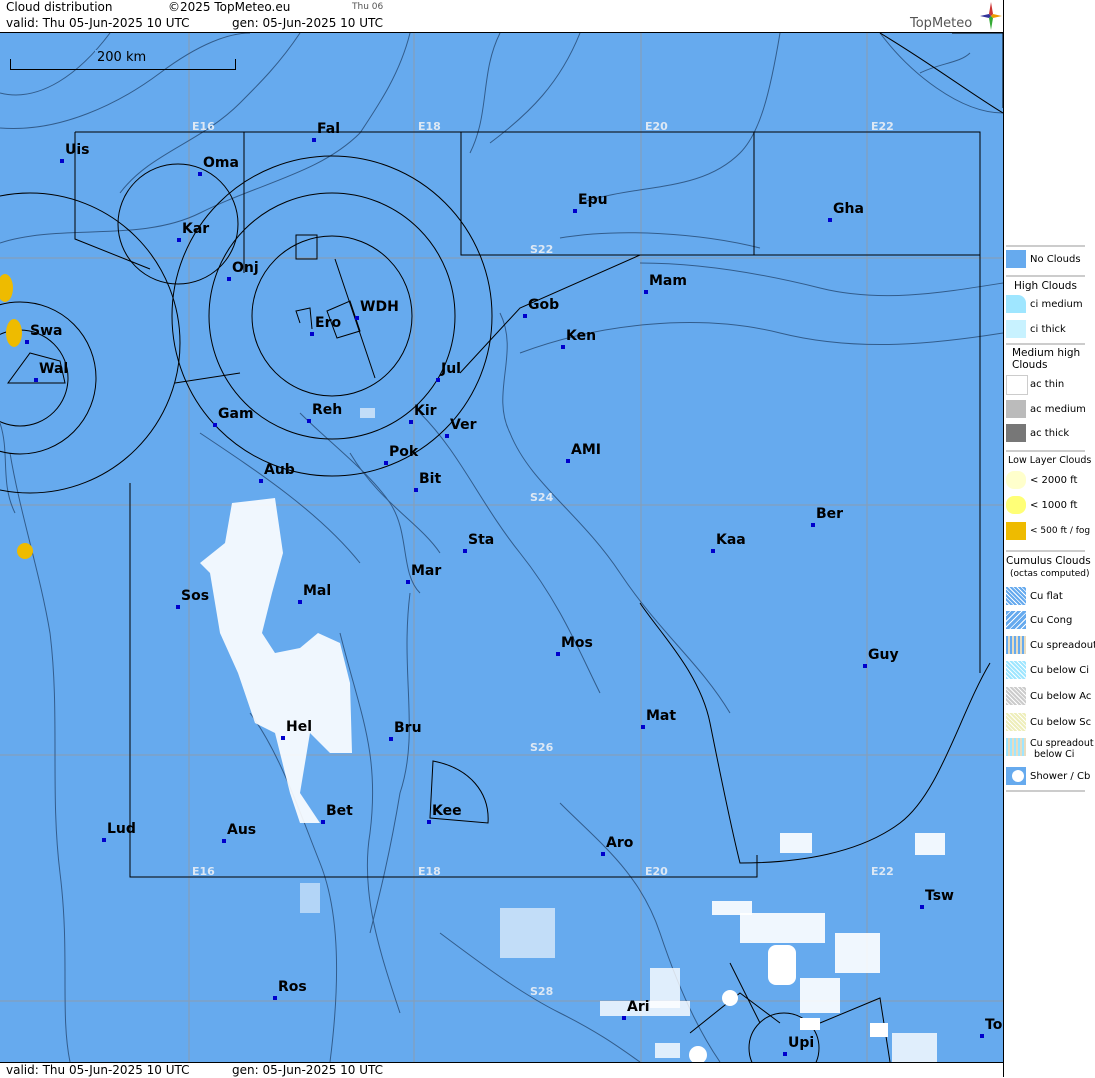  I want to click on legend-label: ac thin, so click(1047, 384).